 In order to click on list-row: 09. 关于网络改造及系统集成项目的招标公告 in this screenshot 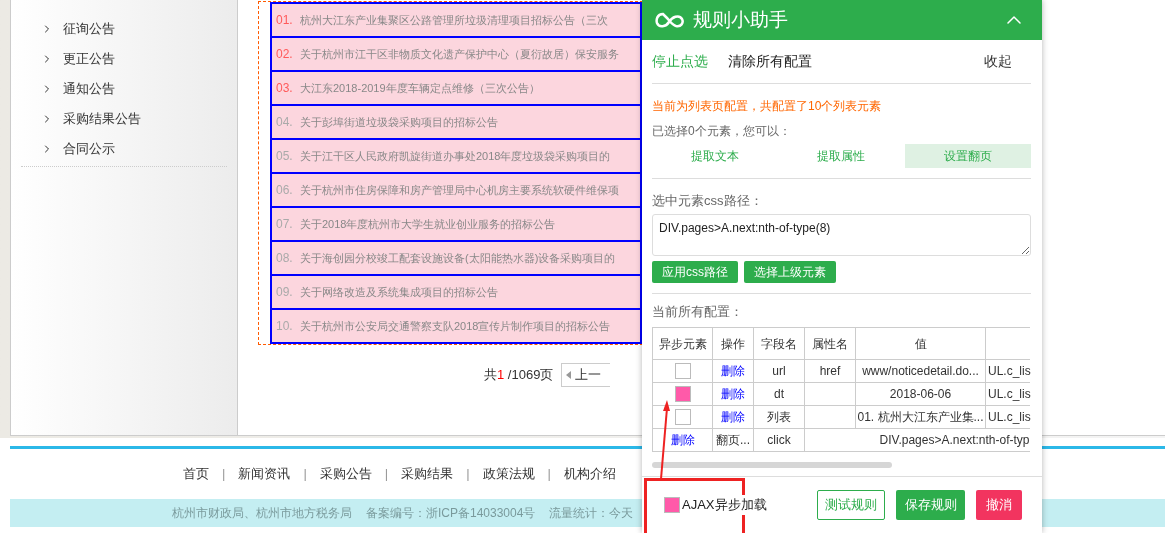, I will do `click(456, 292)`.